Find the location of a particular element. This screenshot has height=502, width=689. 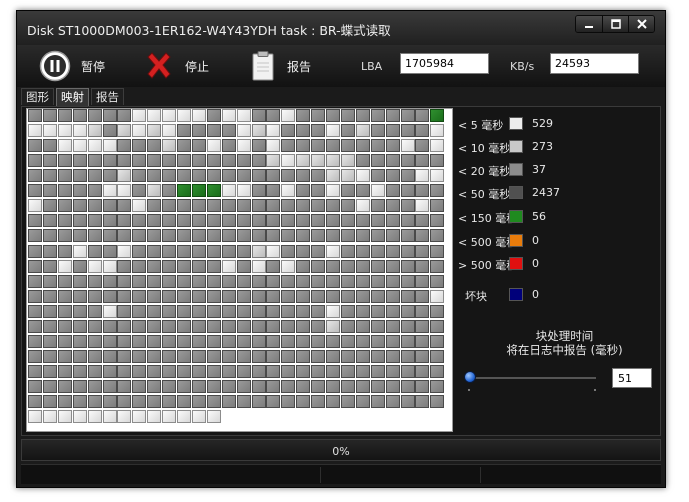

tab-map: 映射 is located at coordinates (72, 97).